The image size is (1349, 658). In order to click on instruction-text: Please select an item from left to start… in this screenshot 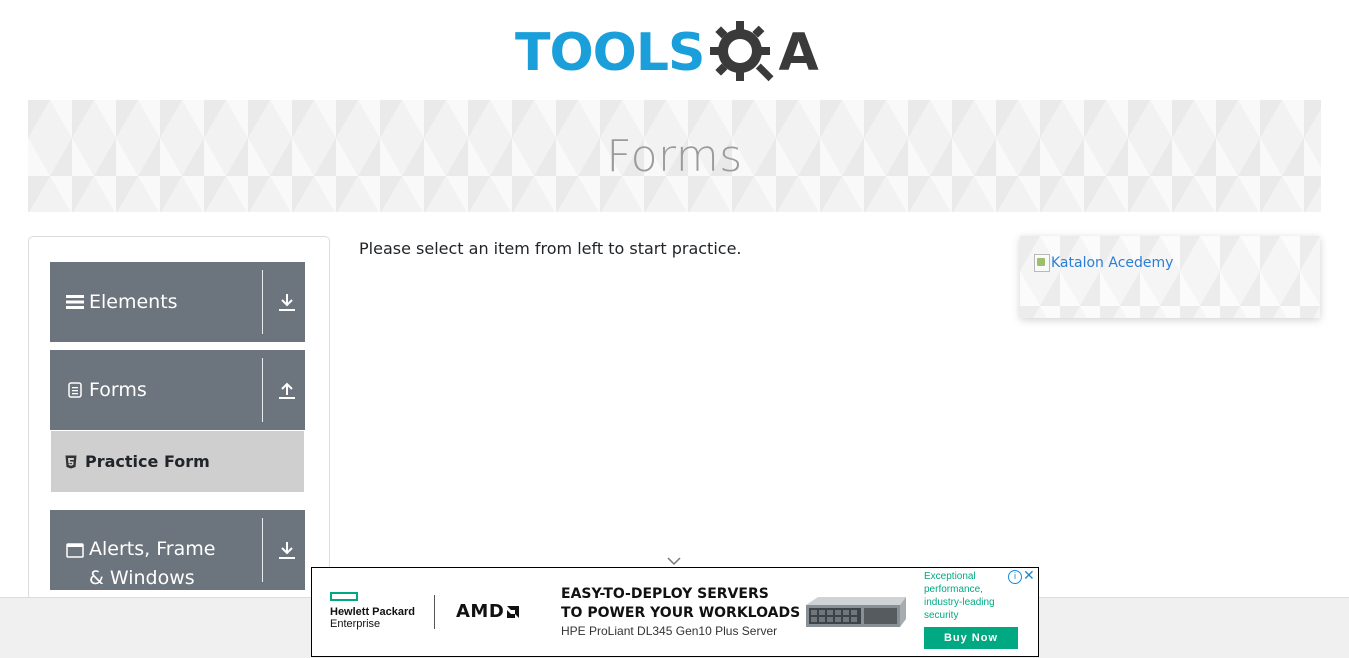, I will do `click(550, 248)`.